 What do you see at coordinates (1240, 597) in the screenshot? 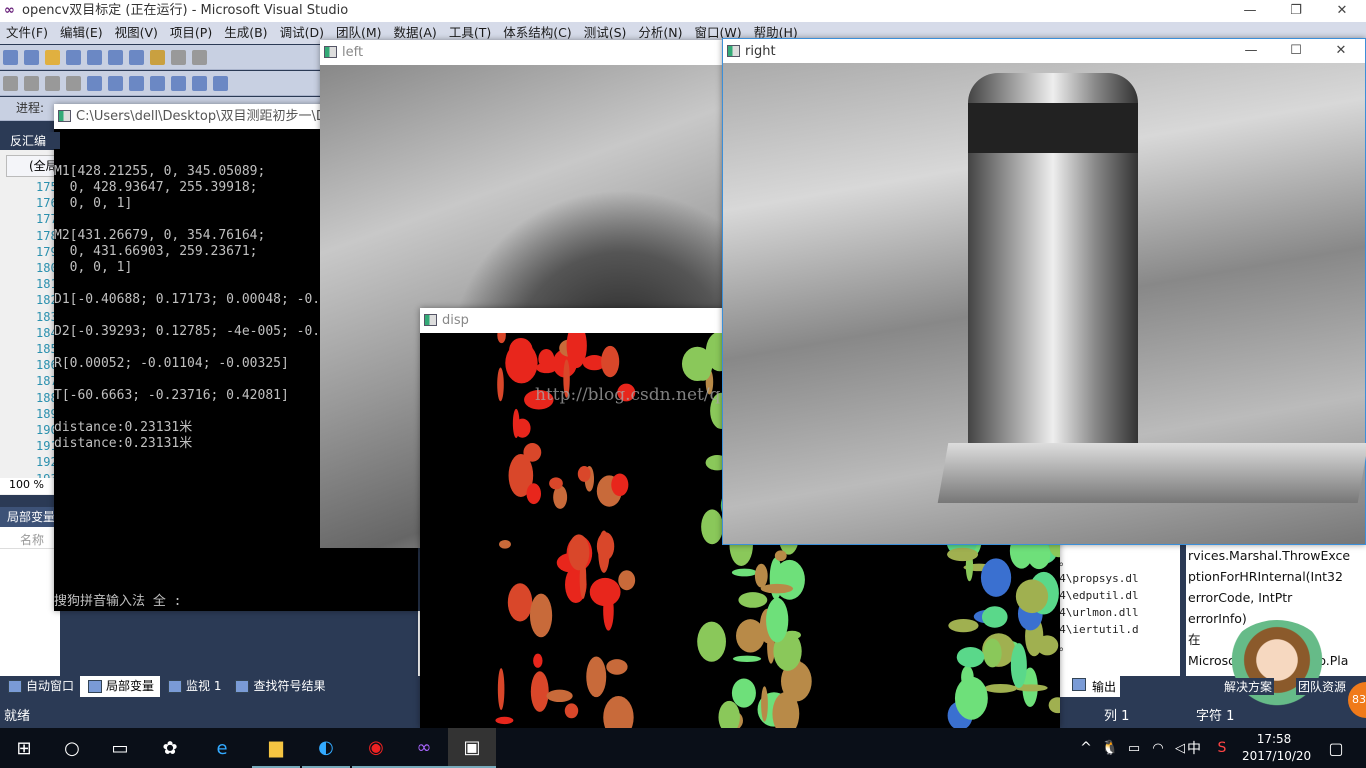
I see `error-line: errorCode, IntPtr` at bounding box center [1240, 597].